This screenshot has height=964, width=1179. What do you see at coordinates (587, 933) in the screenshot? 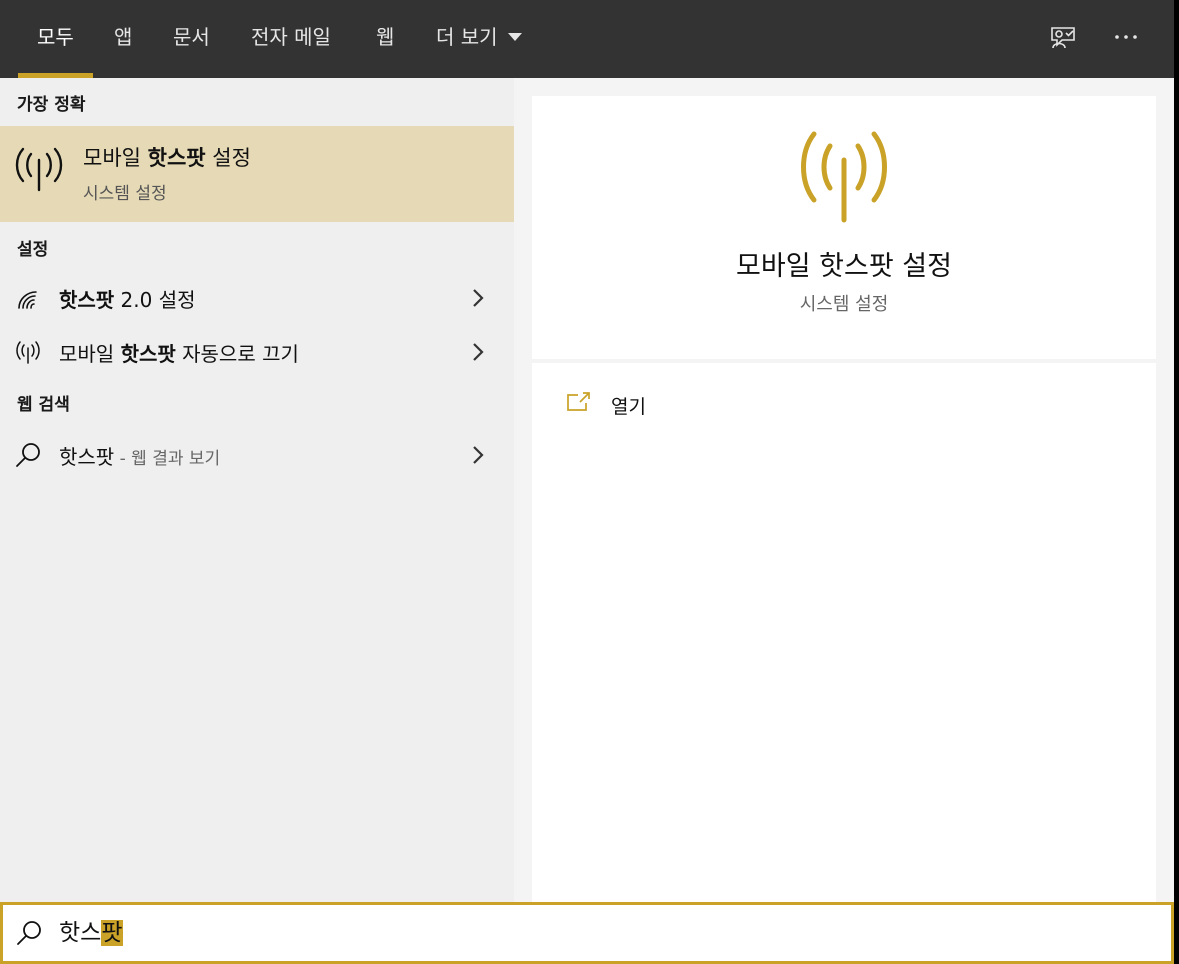
I see `search-box: 핫스팟` at bounding box center [587, 933].